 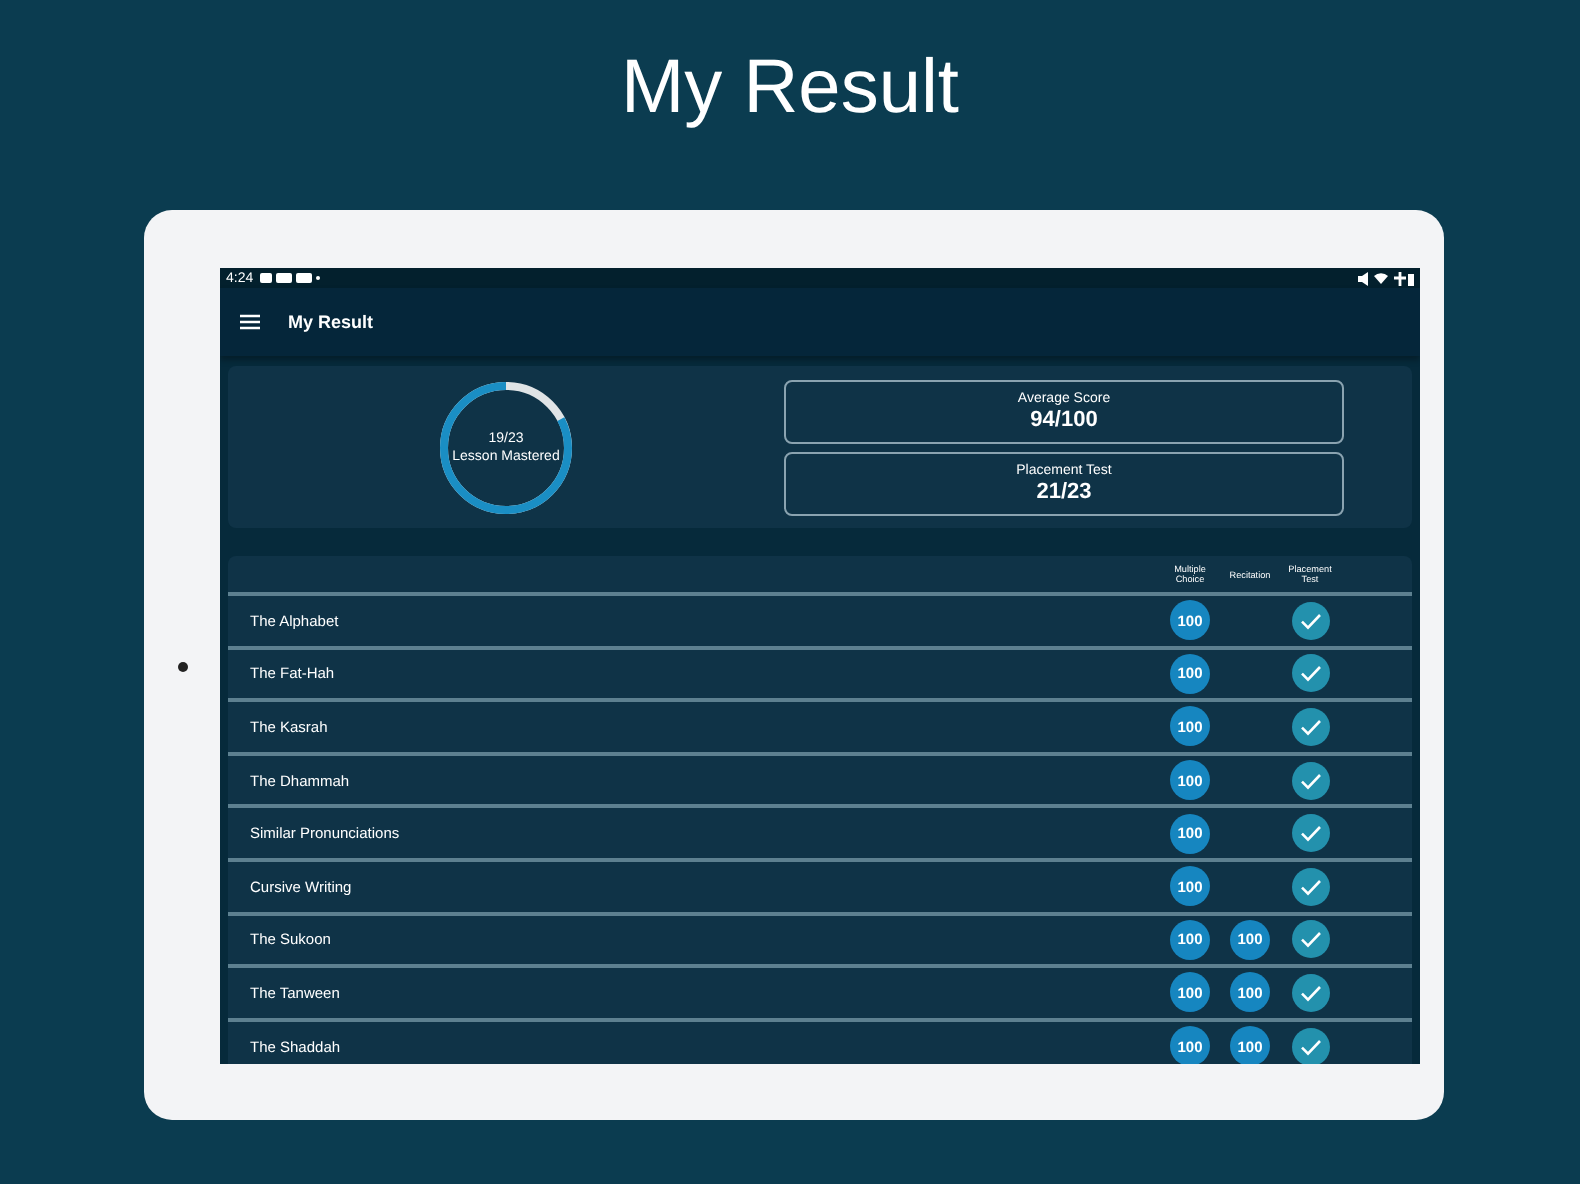 What do you see at coordinates (331, 322) in the screenshot?
I see `screen-title: My Result` at bounding box center [331, 322].